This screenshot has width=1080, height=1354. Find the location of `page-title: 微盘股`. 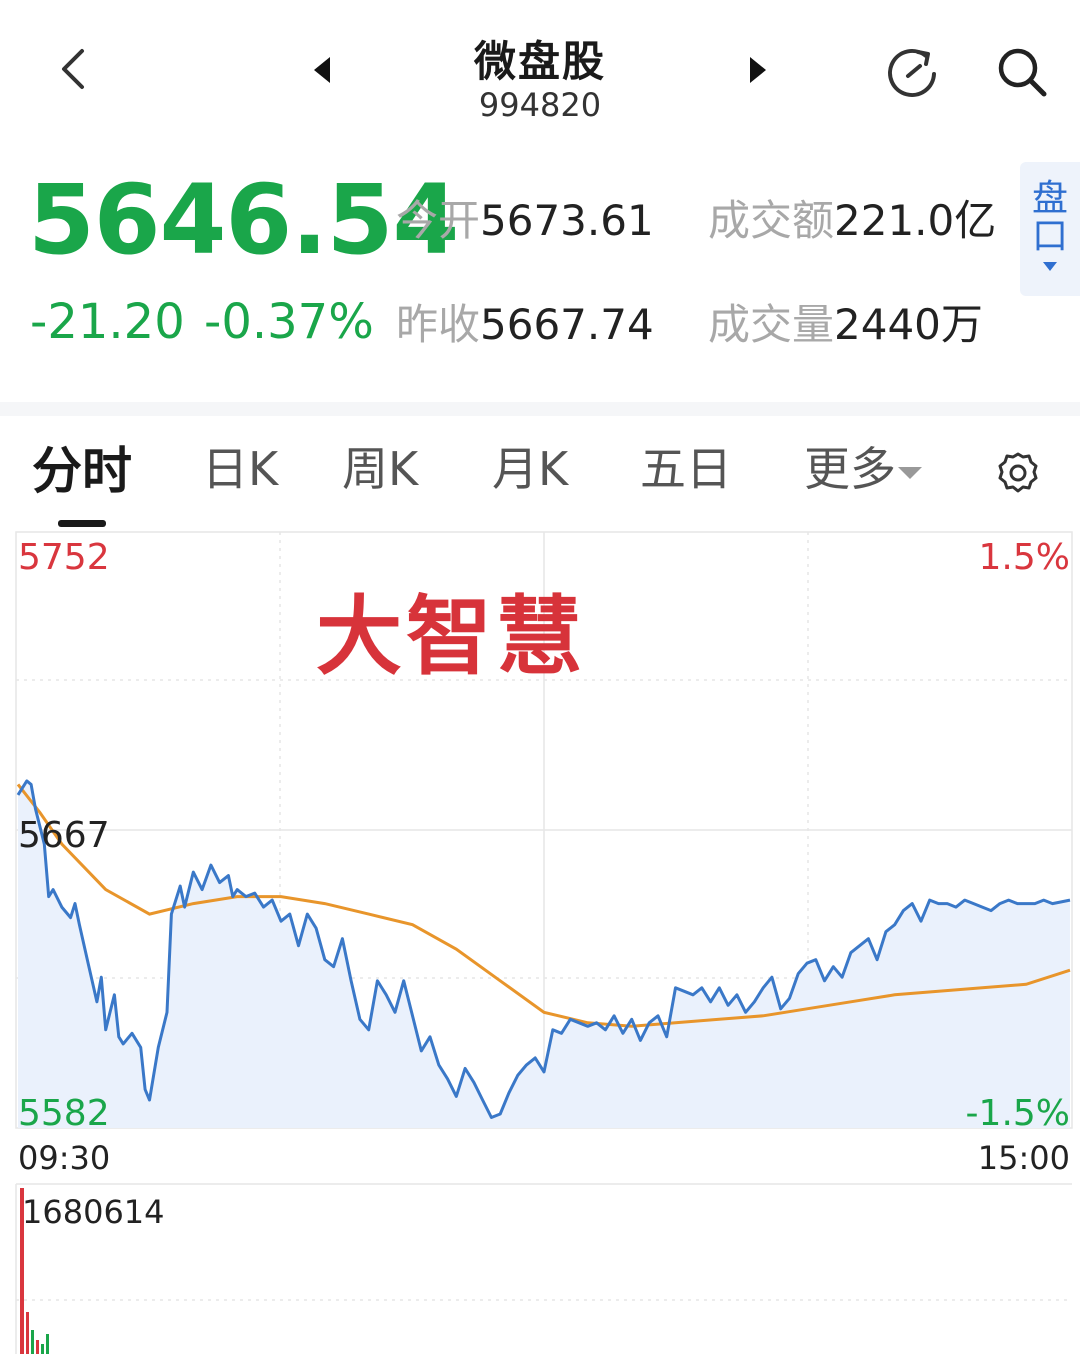

page-title: 微盘股 is located at coordinates (539, 61).